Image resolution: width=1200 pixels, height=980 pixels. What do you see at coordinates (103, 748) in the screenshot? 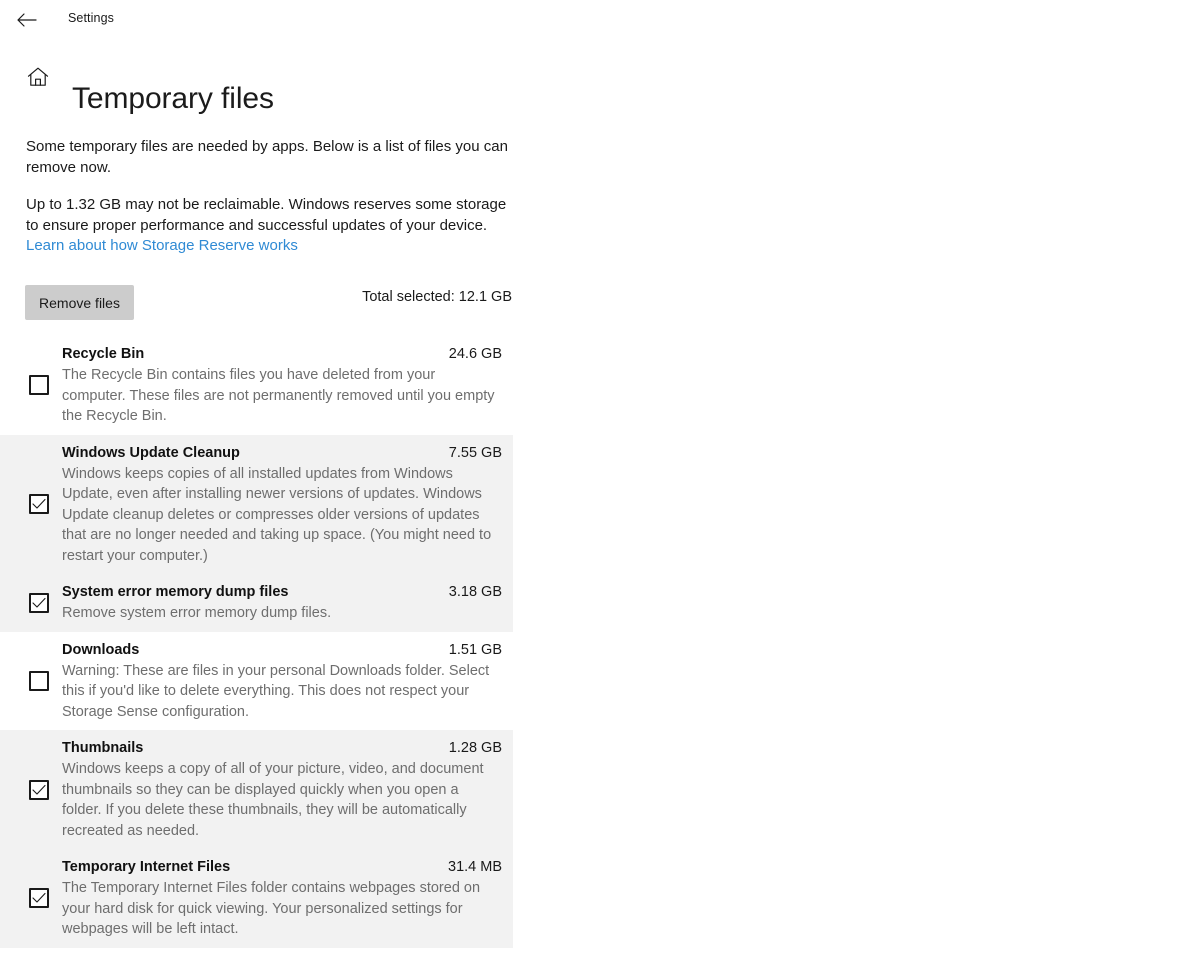
I see `file-category-title: Thumbnails` at bounding box center [103, 748].